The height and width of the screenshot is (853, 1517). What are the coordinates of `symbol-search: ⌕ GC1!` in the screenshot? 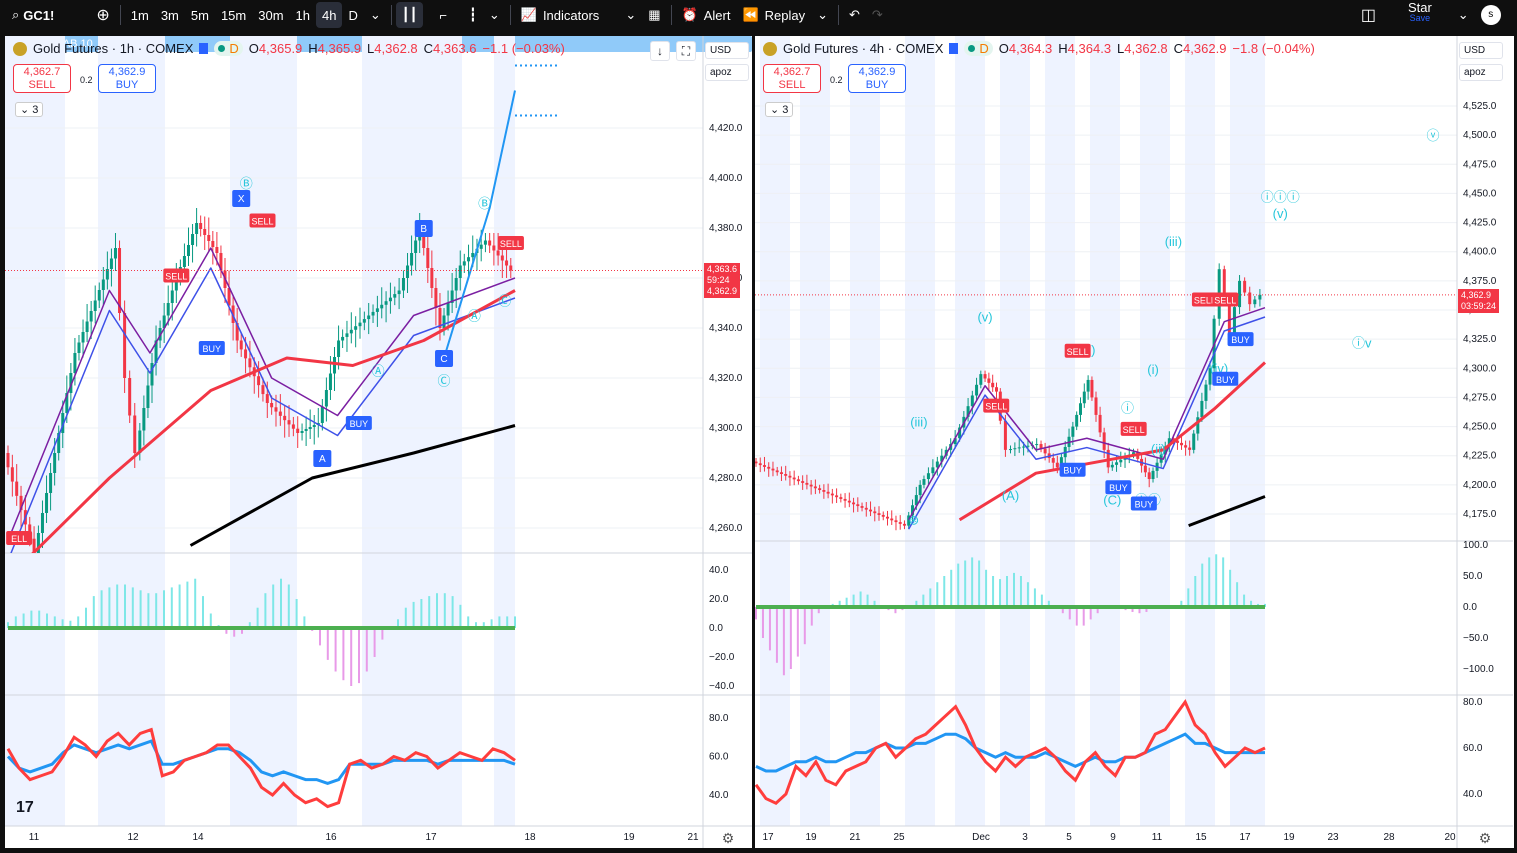 It's located at (33, 15).